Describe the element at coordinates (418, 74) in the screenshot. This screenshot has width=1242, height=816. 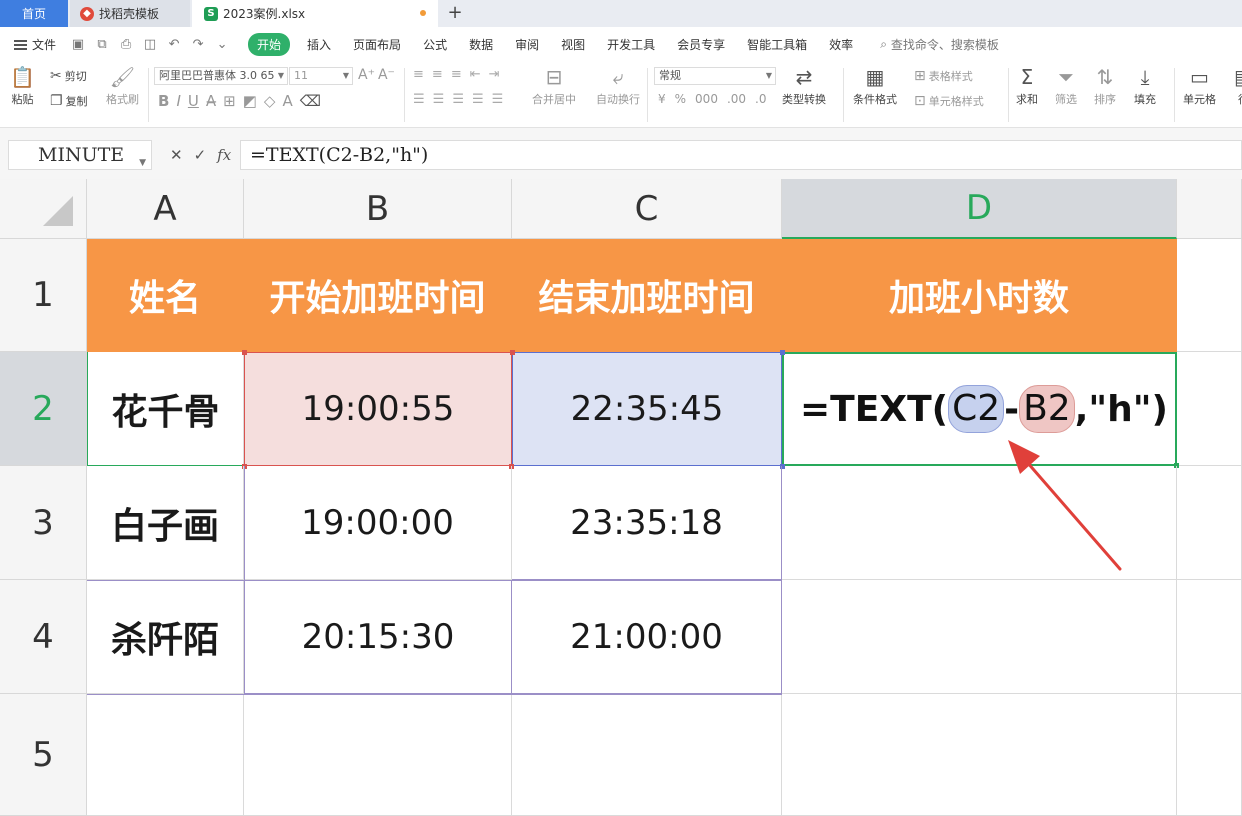
I see `align-top-icon: ≡` at that location.